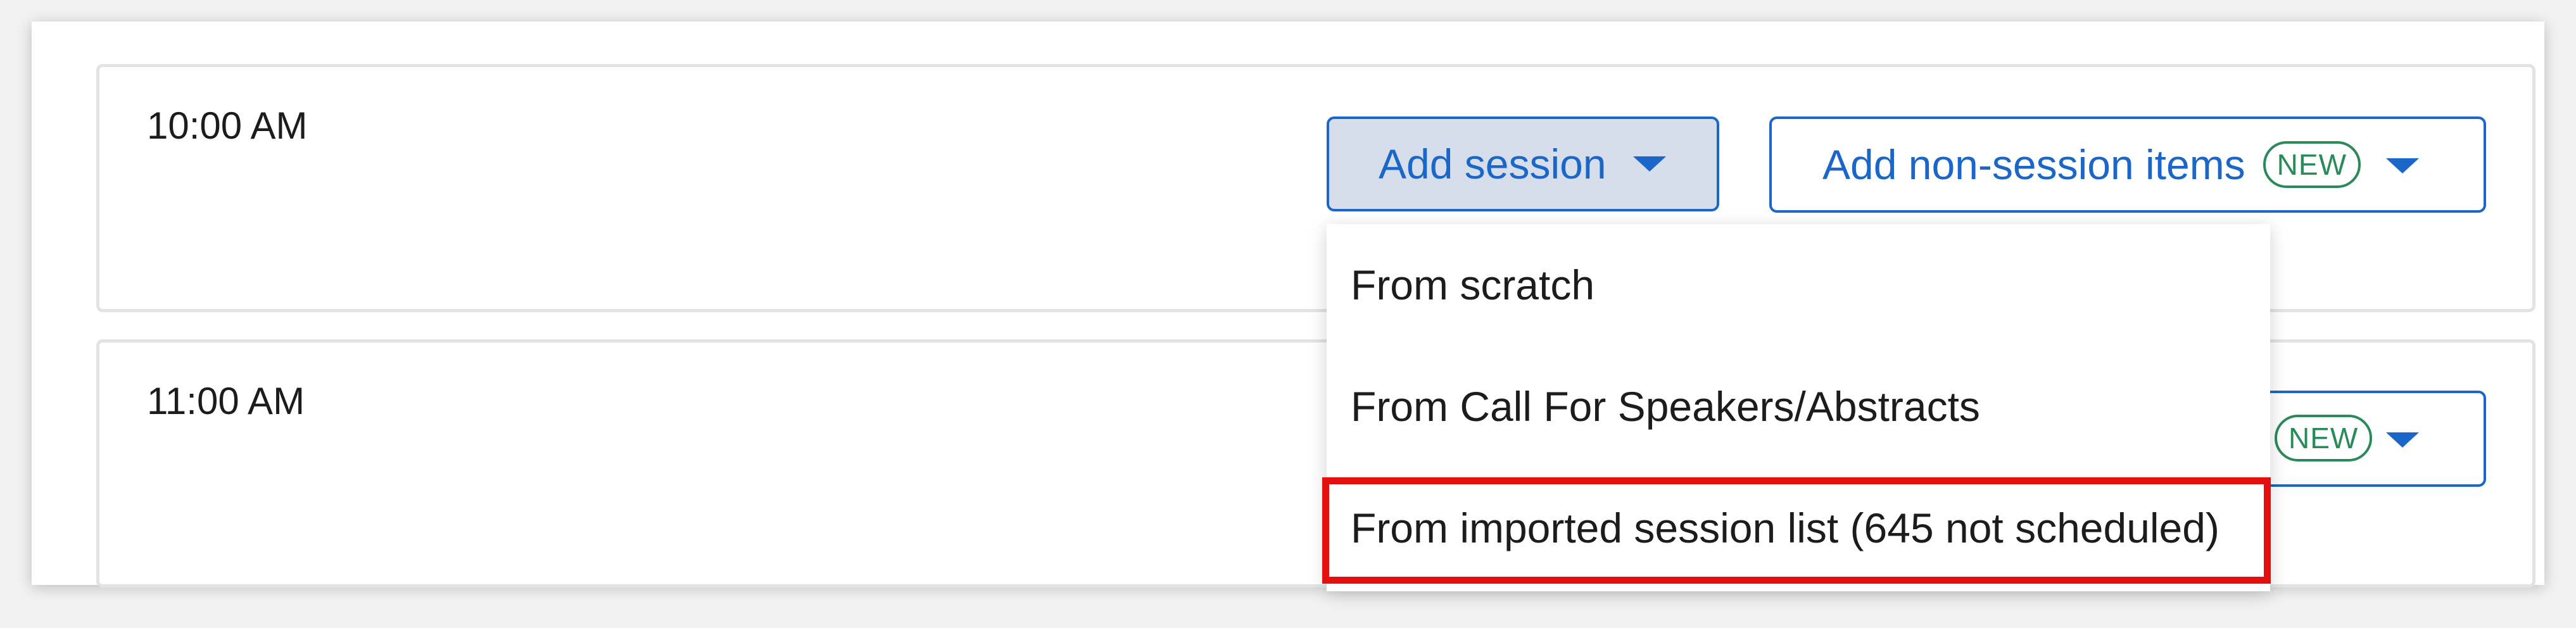 The width and height of the screenshot is (2576, 628). What do you see at coordinates (1472, 285) in the screenshot?
I see `menu-item-from-scratch: From scratch` at bounding box center [1472, 285].